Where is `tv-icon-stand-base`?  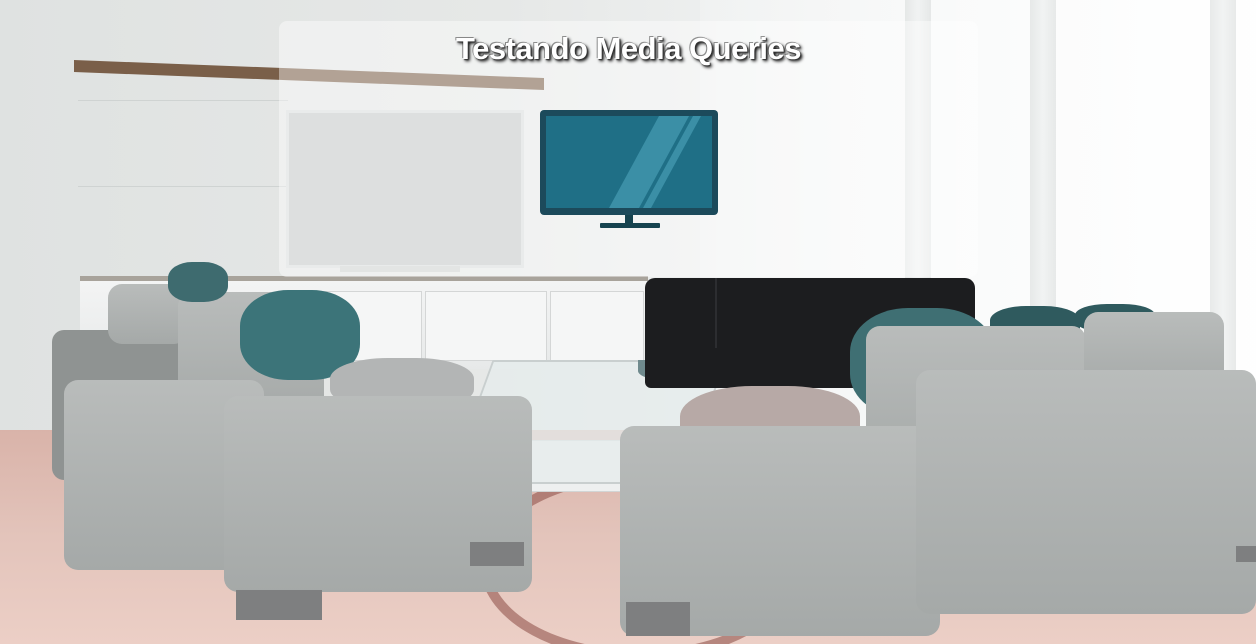 tv-icon-stand-base is located at coordinates (630, 225).